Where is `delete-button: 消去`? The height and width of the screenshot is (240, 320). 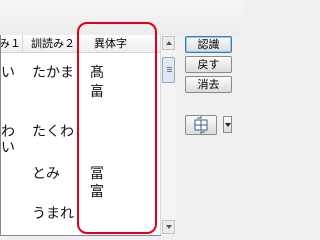 delete-button: 消去 is located at coordinates (208, 84).